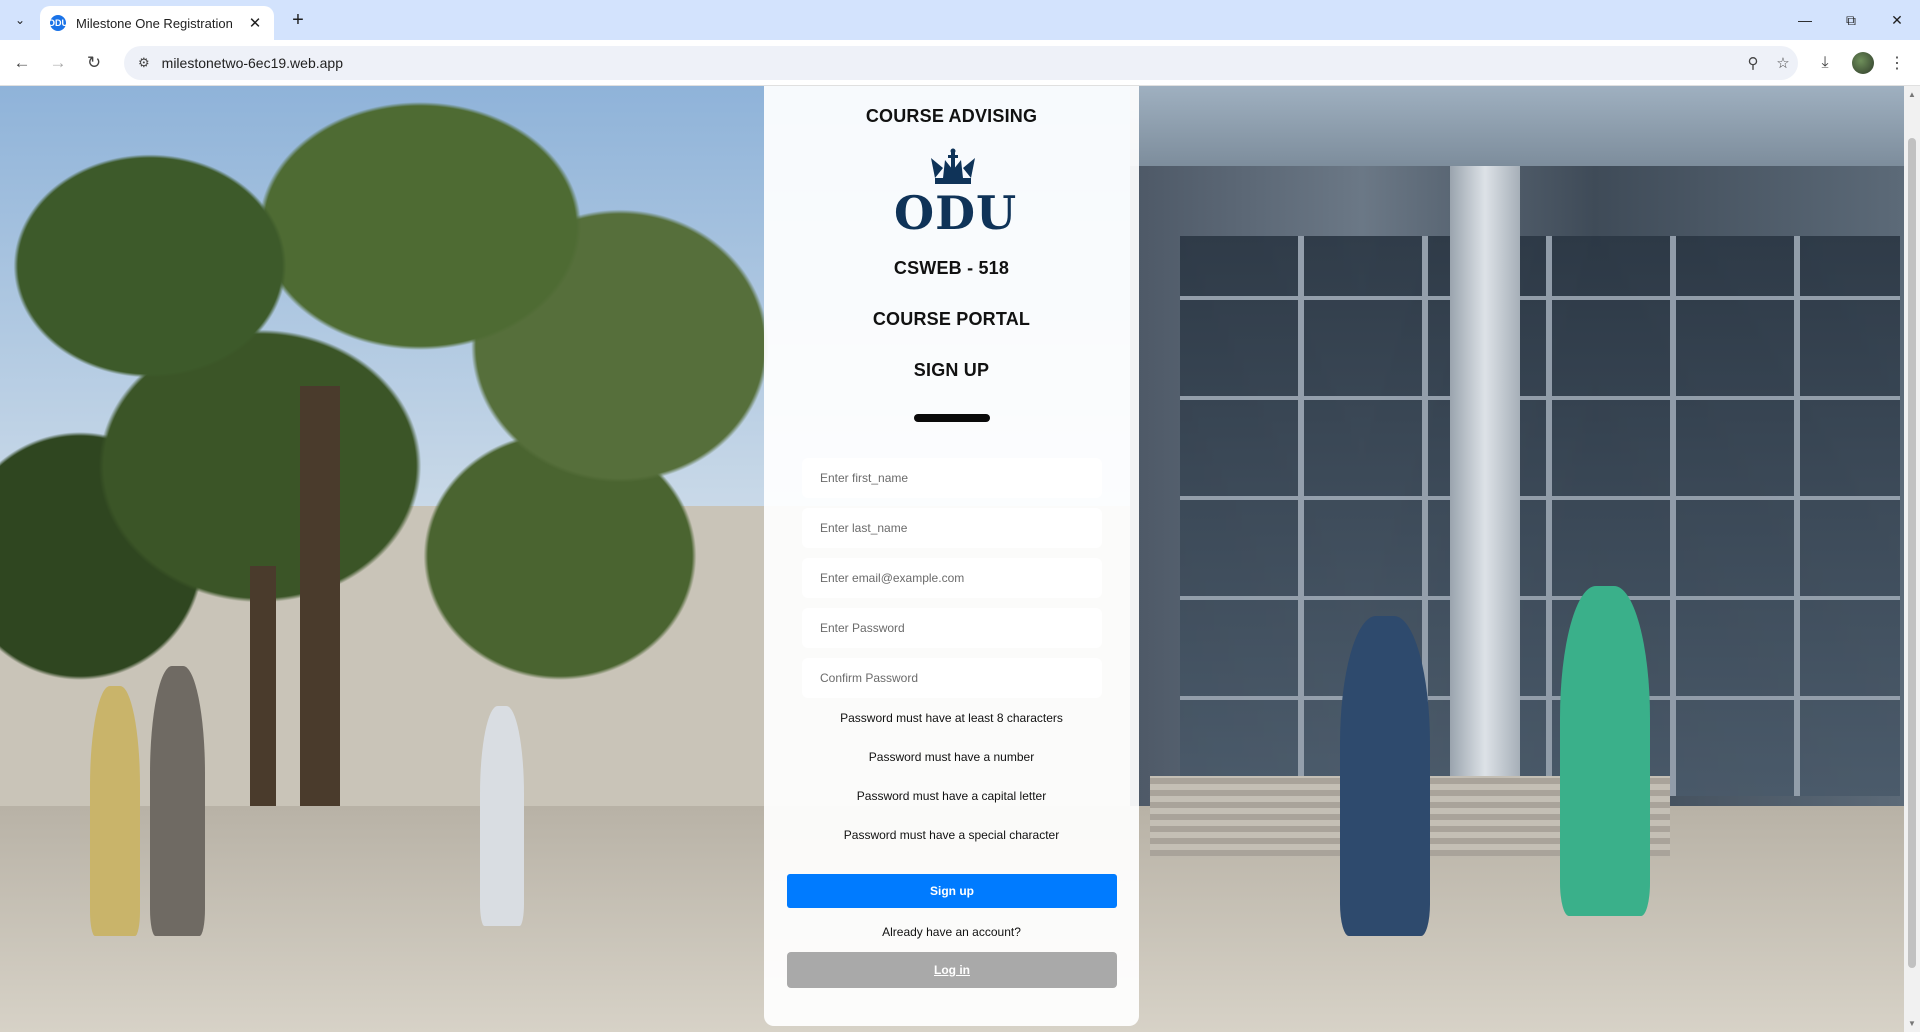  I want to click on scrollbar-thumb, so click(1912, 553).